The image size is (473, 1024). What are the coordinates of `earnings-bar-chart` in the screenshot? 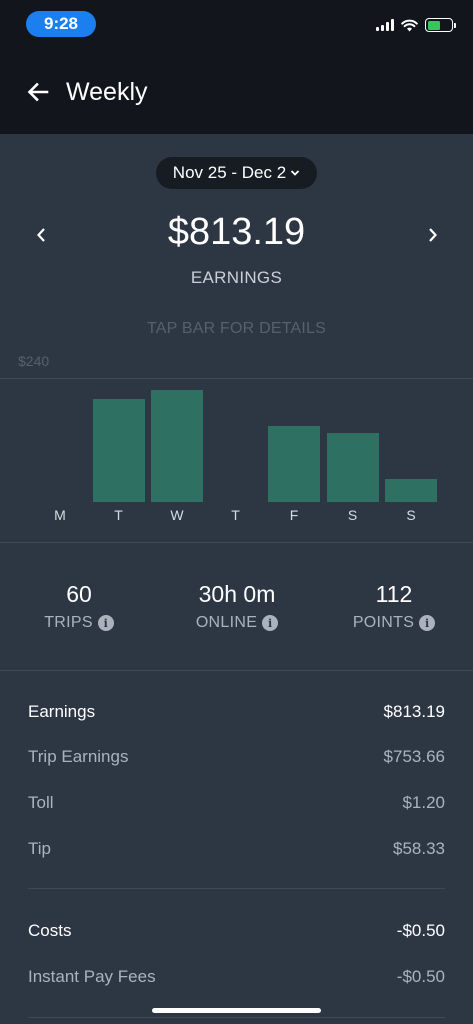 It's located at (236, 440).